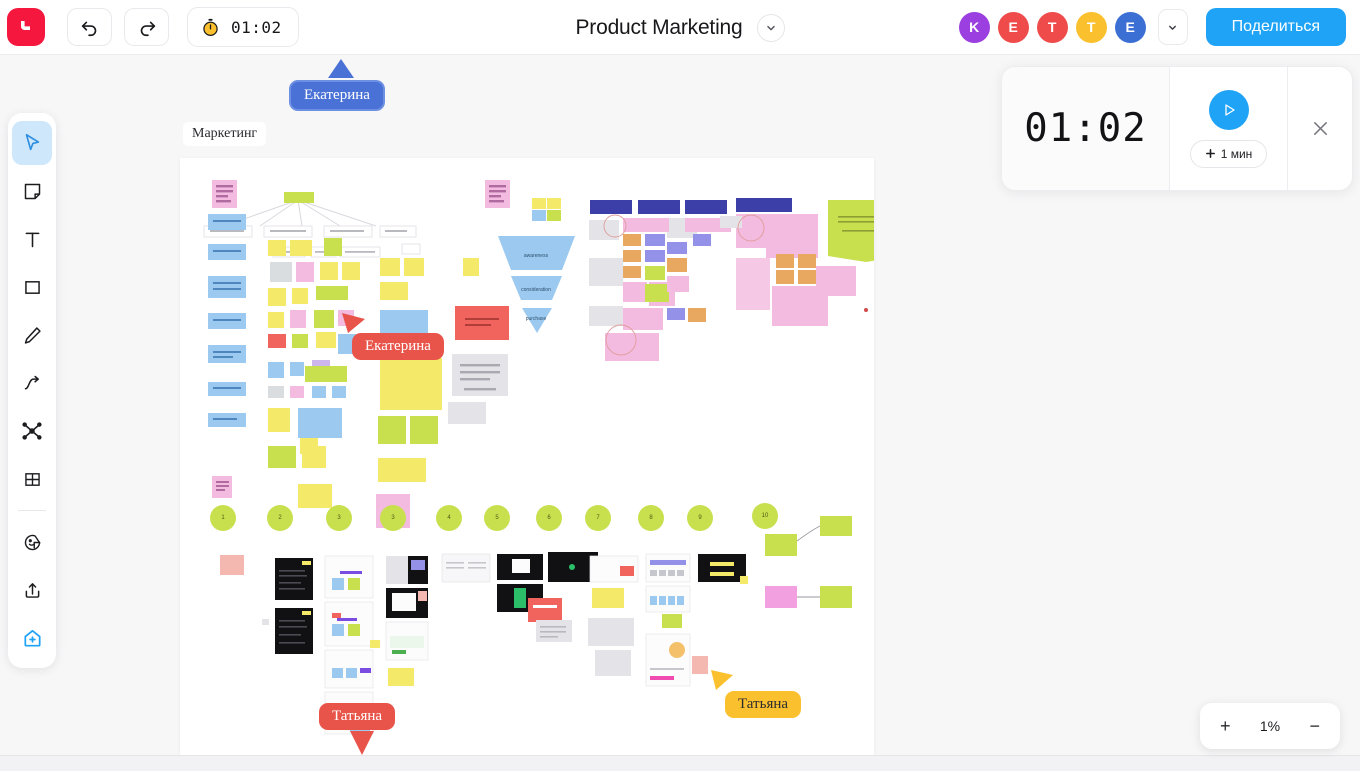 The width and height of the screenshot is (1360, 771). I want to click on left-toolbar, so click(32, 390).